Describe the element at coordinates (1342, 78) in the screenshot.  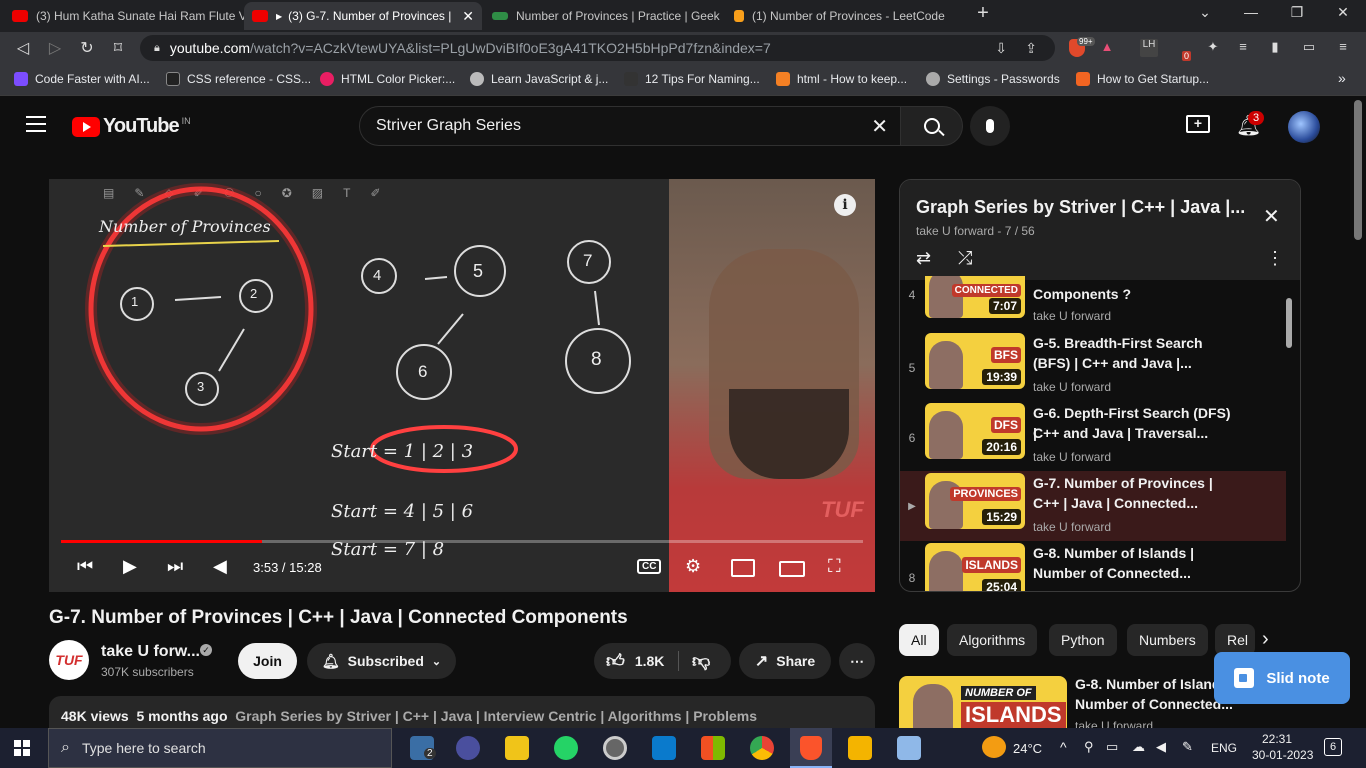
I see `bookmarks-overflow-button: »` at that location.